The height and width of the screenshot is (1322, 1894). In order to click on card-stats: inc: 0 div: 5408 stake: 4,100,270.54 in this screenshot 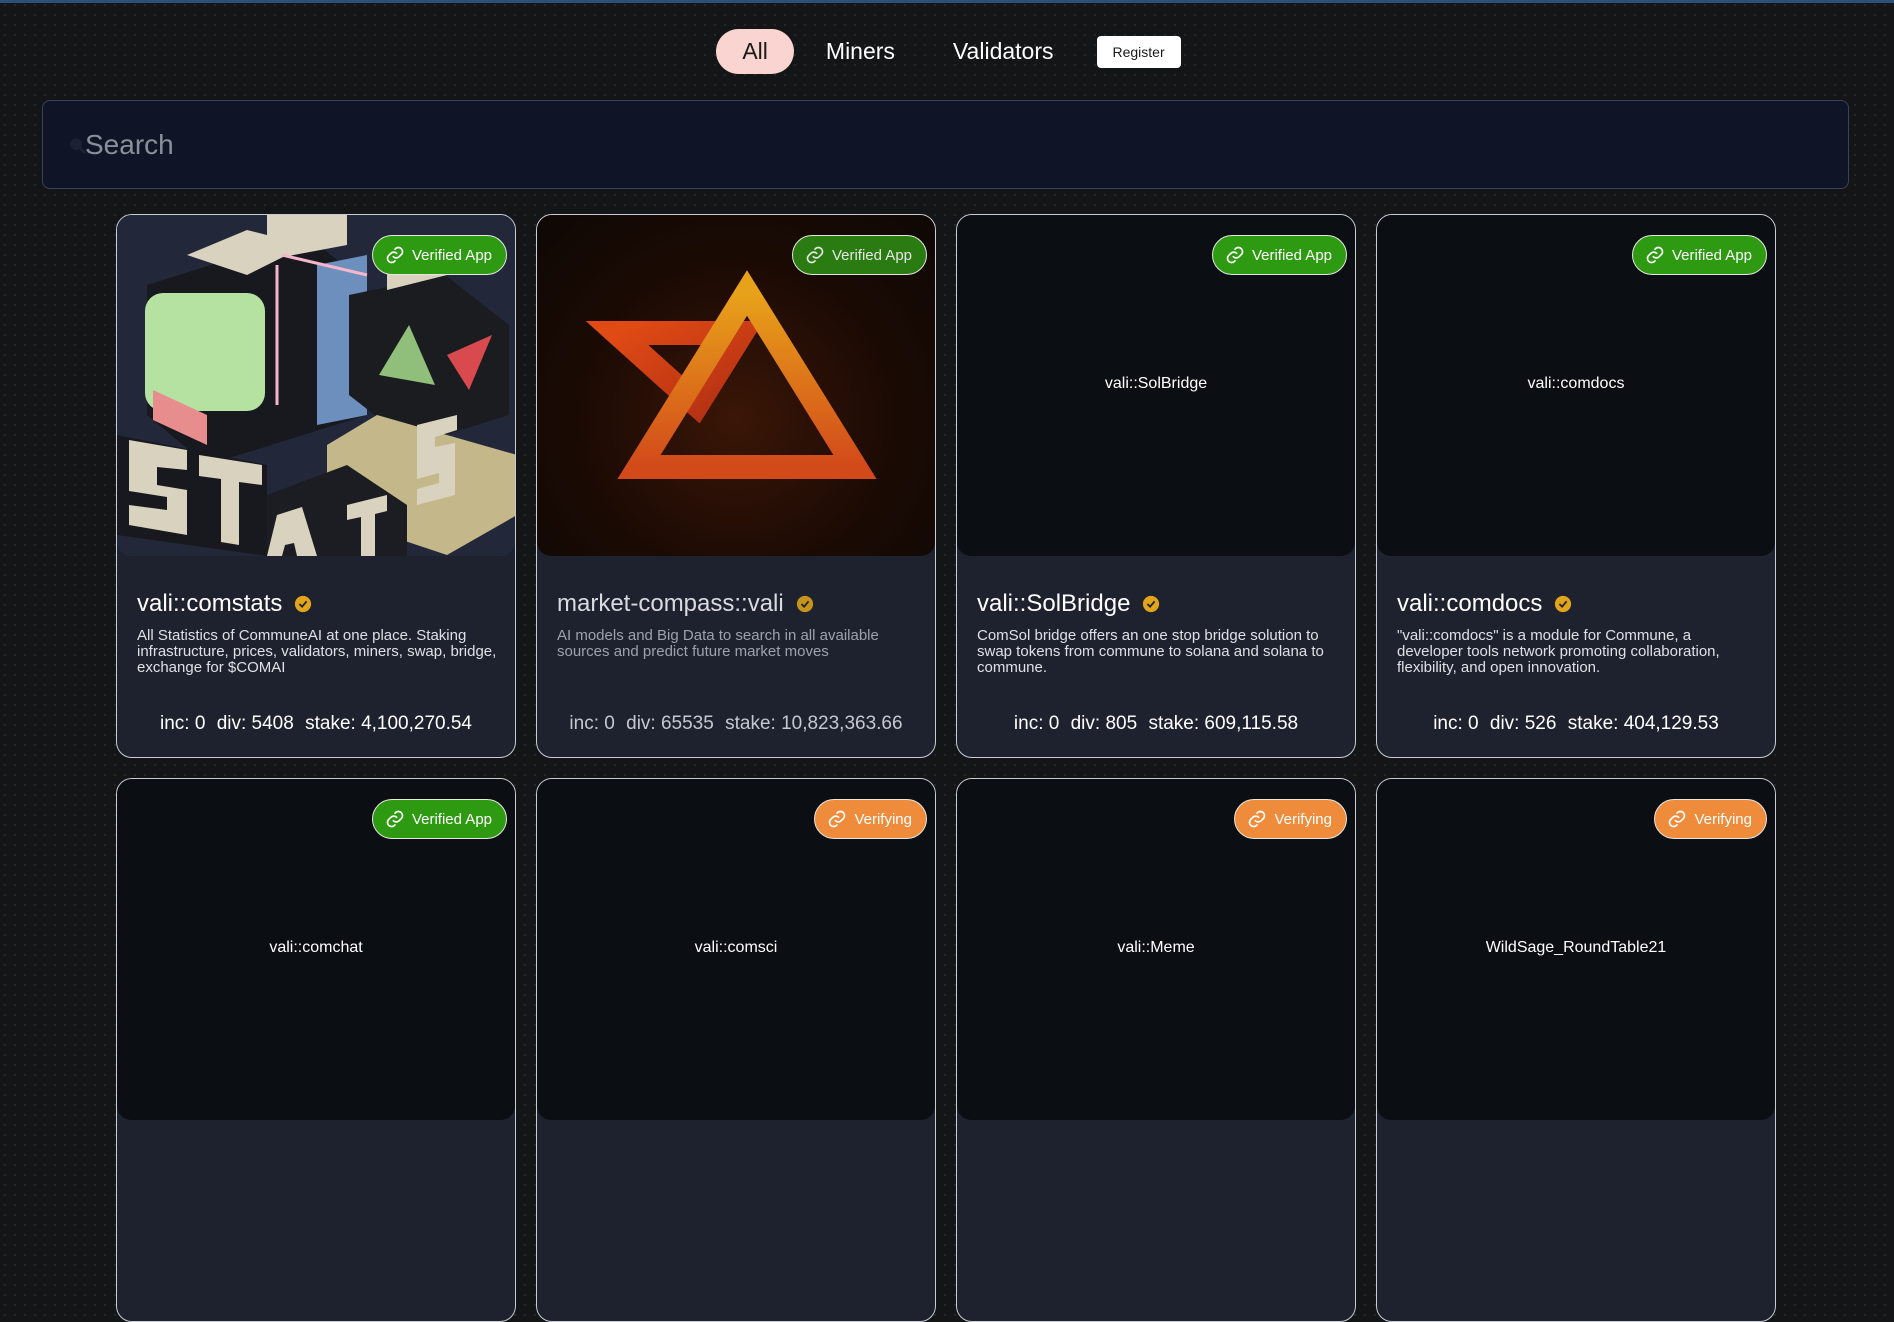, I will do `click(316, 724)`.